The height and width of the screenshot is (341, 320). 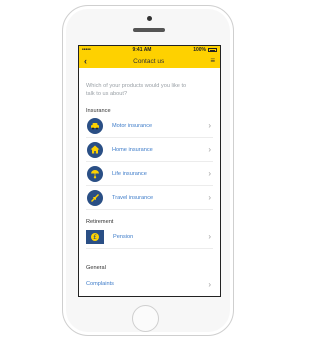 I want to click on home-insurance-label: Home insurance, so click(x=132, y=149).